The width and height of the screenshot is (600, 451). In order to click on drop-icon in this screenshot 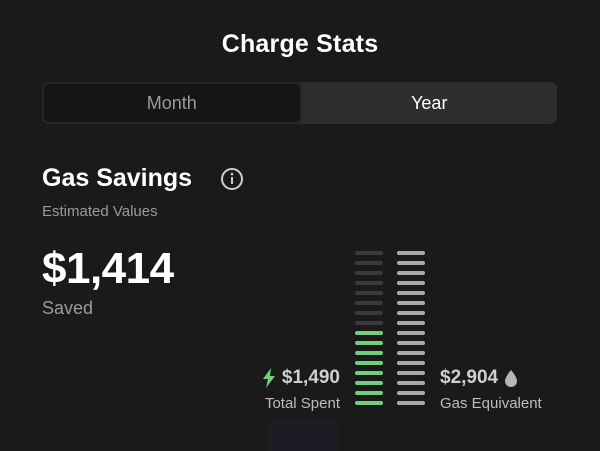, I will do `click(511, 378)`.